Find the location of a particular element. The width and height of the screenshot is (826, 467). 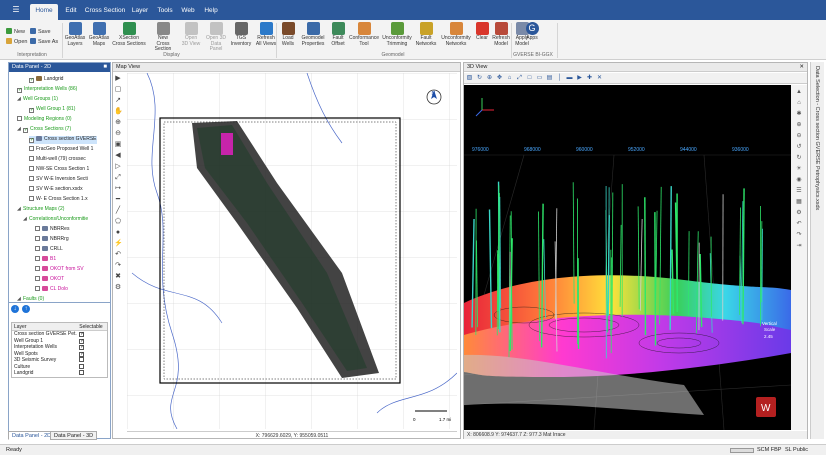

open-button: Open is located at coordinates (16, 41).